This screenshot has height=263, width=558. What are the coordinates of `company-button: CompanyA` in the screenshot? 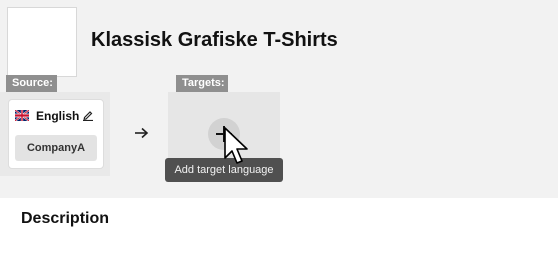 It's located at (56, 148).